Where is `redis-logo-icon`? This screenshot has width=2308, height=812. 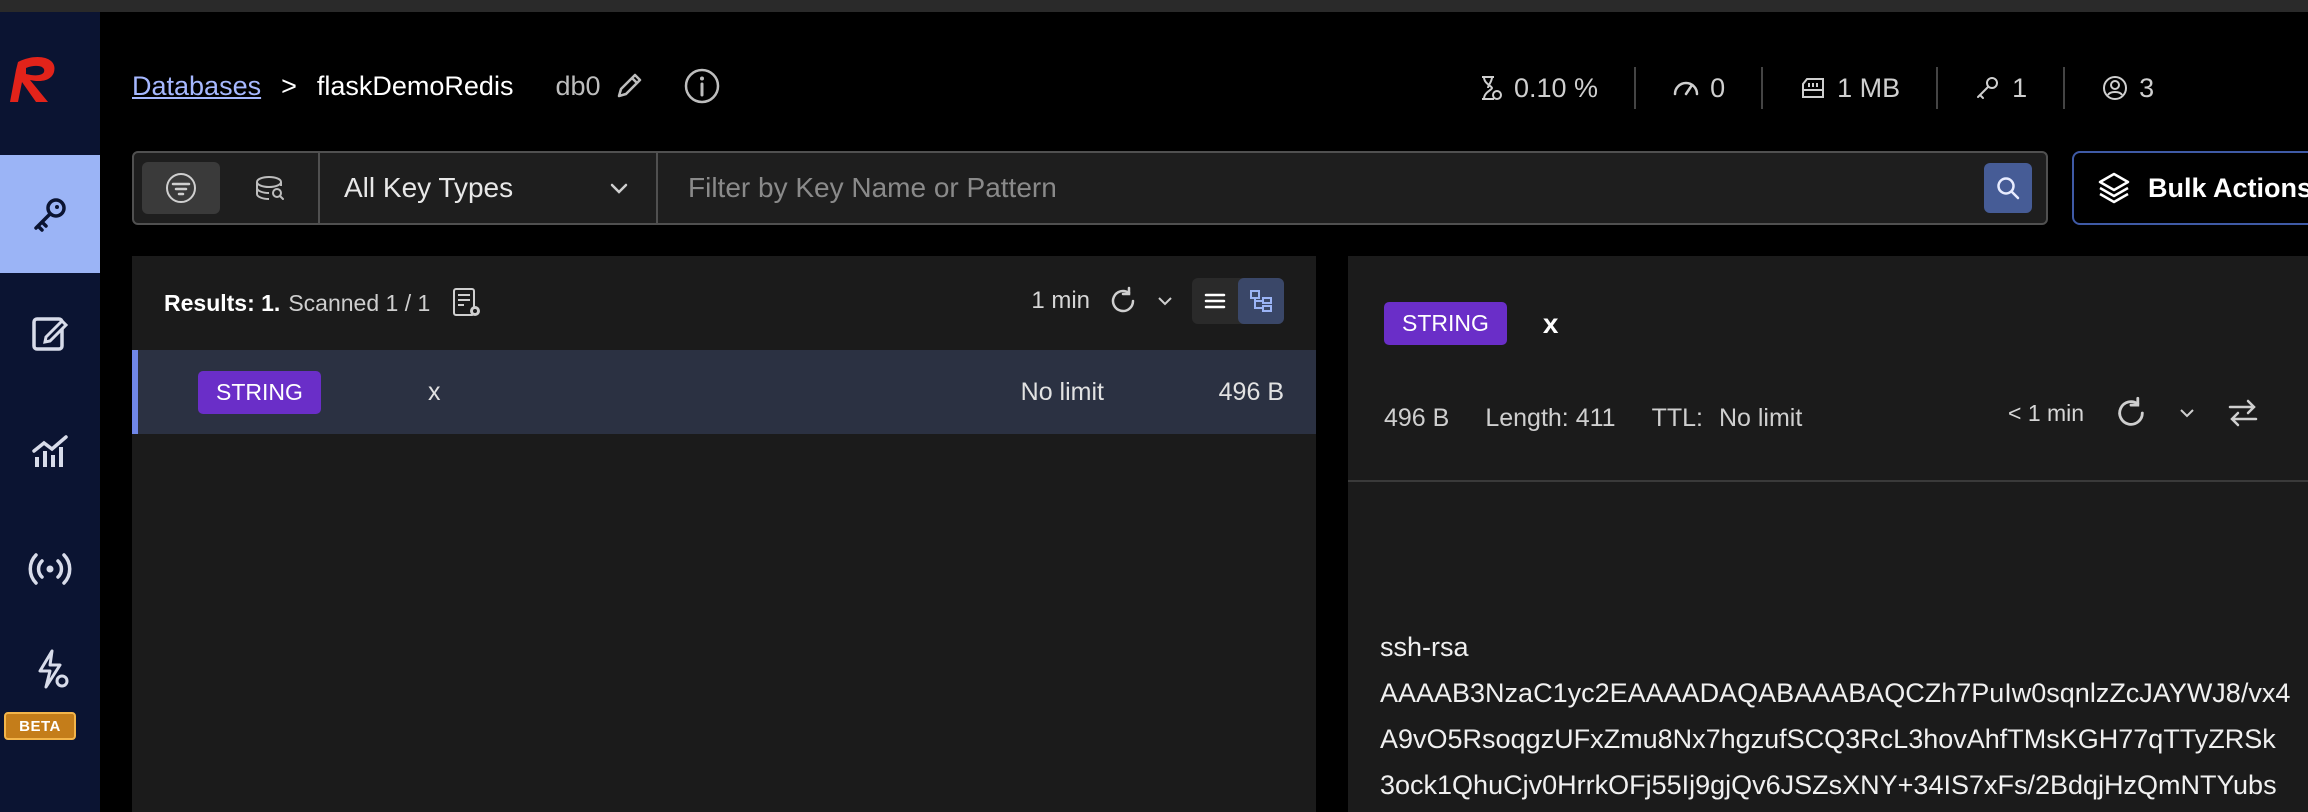 redis-logo-icon is located at coordinates (38, 80).